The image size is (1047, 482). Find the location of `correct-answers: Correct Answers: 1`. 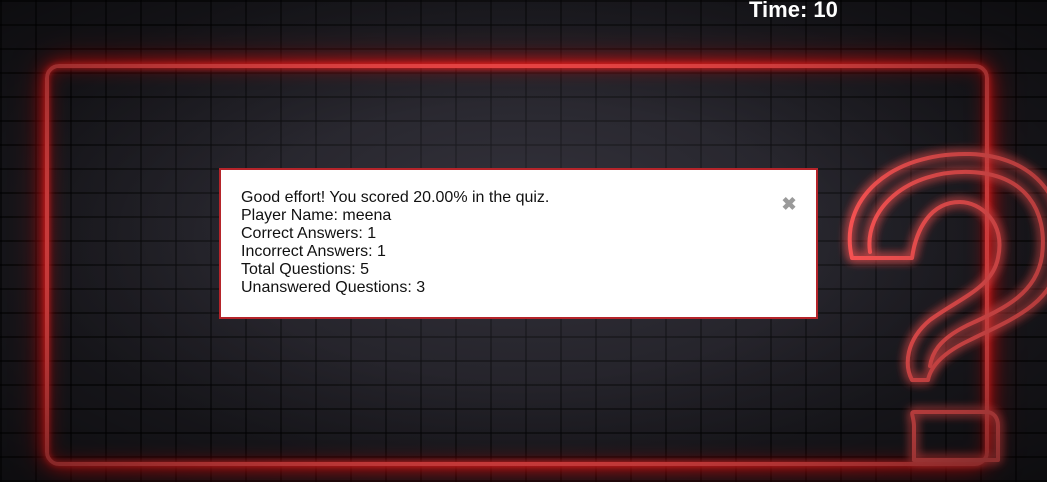

correct-answers: Correct Answers: 1 is located at coordinates (309, 233).